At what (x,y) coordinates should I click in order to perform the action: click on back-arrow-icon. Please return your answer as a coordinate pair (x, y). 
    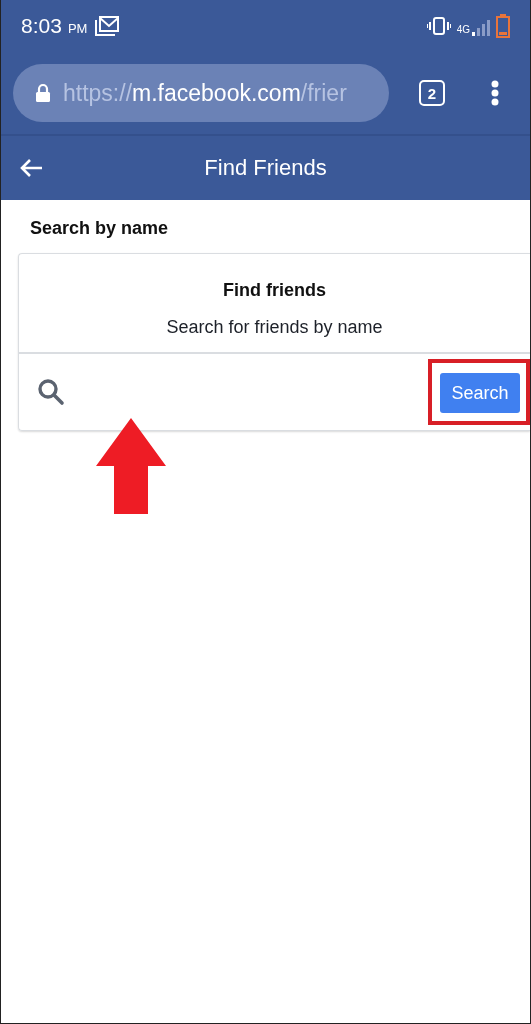
    Looking at the image, I should click on (31, 168).